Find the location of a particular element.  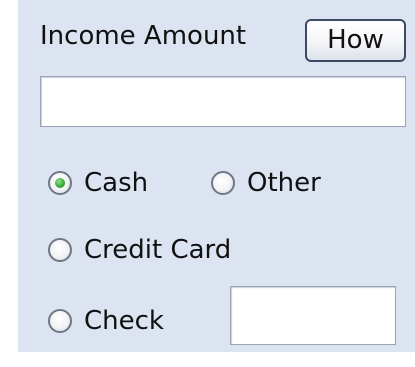

radio-other is located at coordinates (223, 183).